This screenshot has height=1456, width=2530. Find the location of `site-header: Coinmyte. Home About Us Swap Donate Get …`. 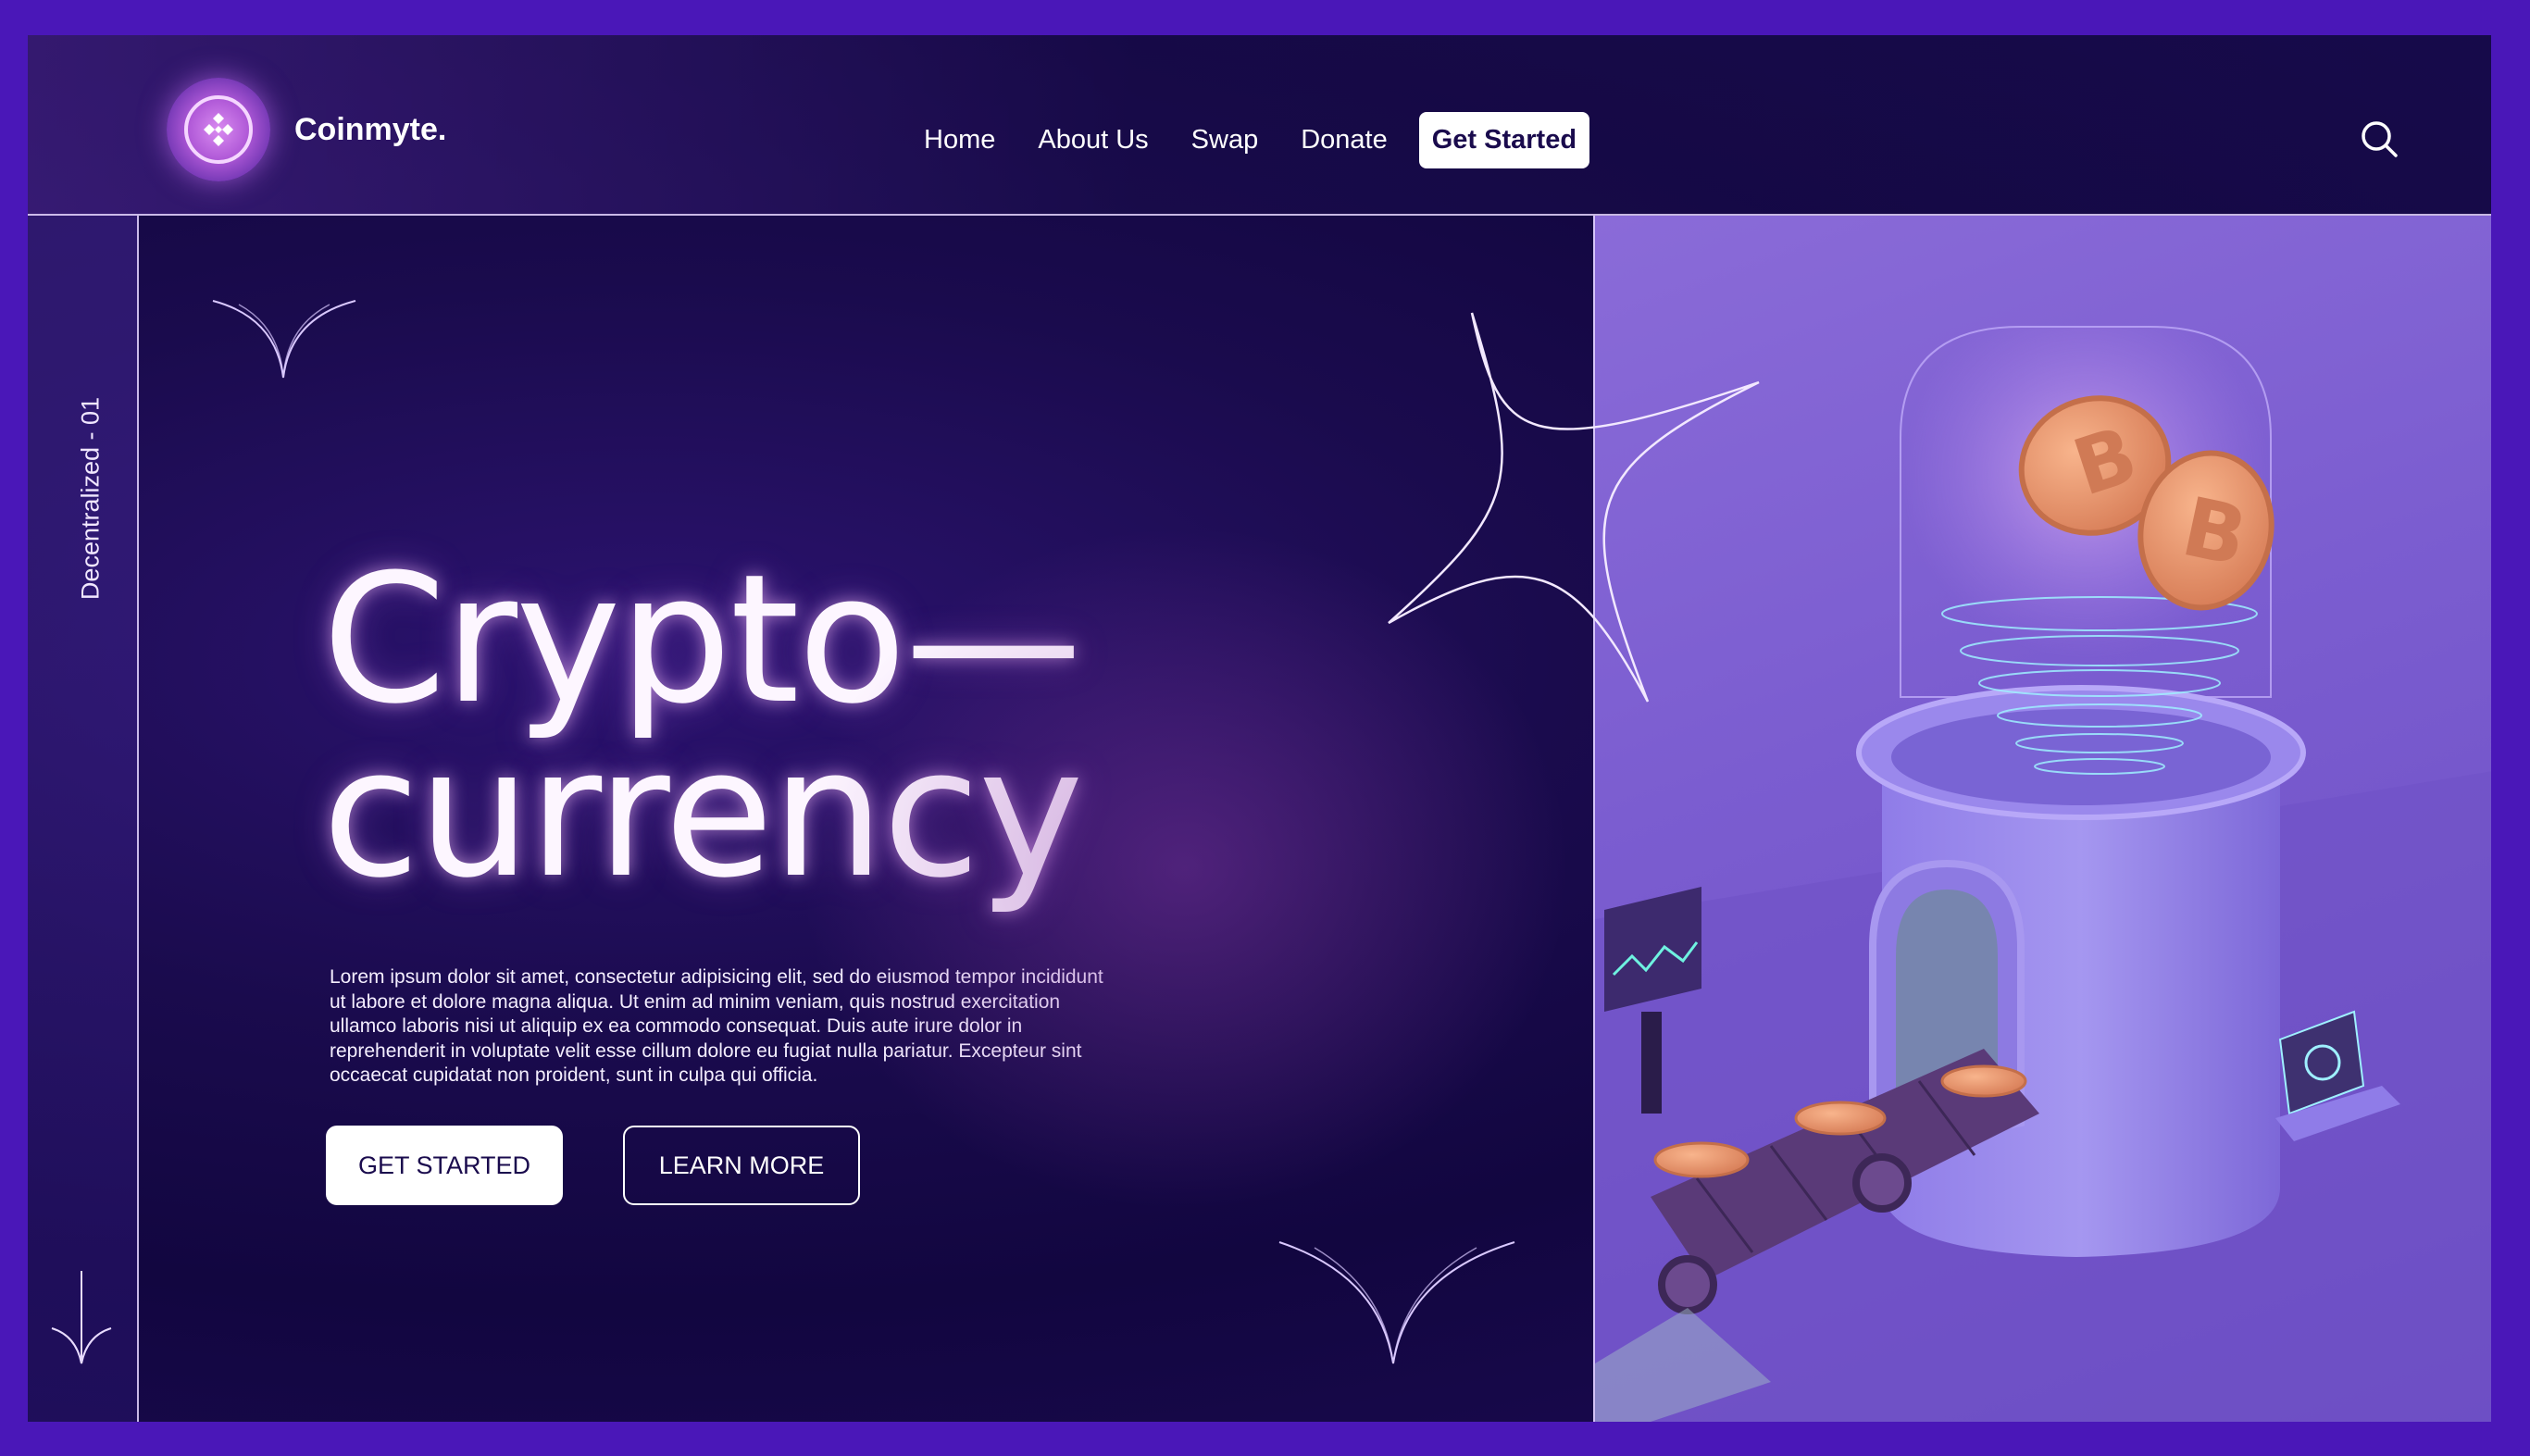

site-header: Coinmyte. Home About Us Swap Donate Get … is located at coordinates (1259, 125).